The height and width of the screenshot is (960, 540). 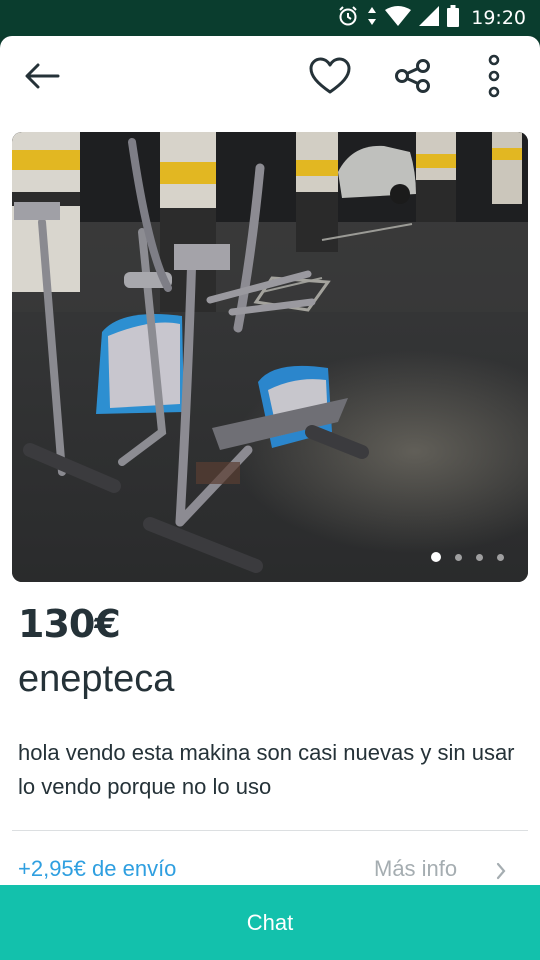 What do you see at coordinates (453, 18) in the screenshot?
I see `battery-icon` at bounding box center [453, 18].